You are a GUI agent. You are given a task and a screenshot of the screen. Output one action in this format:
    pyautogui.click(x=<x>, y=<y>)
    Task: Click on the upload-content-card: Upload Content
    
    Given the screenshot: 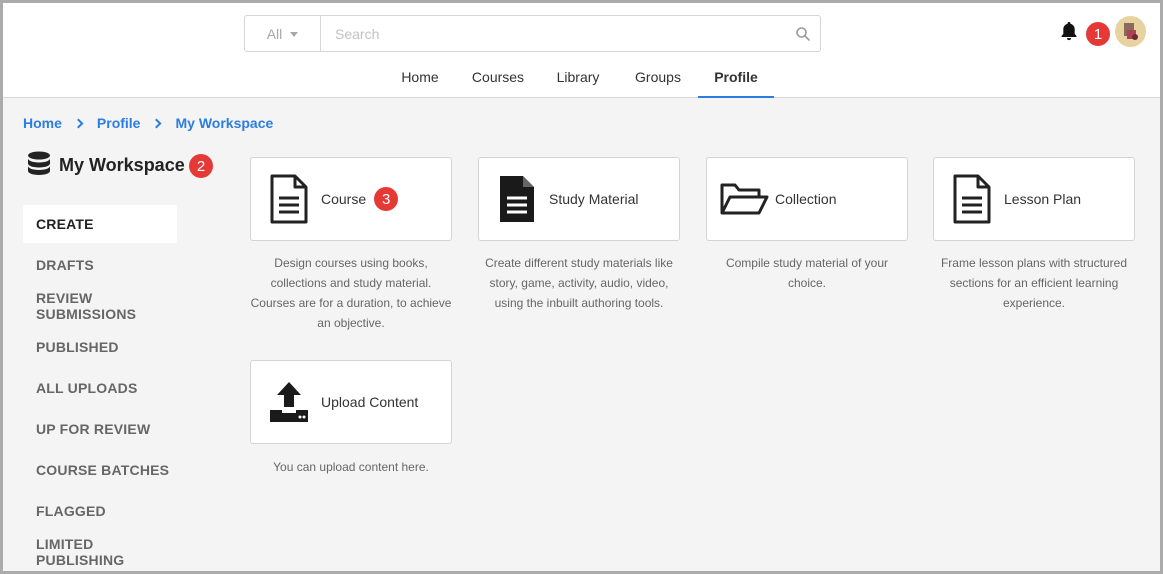 What is the action you would take?
    pyautogui.click(x=351, y=402)
    